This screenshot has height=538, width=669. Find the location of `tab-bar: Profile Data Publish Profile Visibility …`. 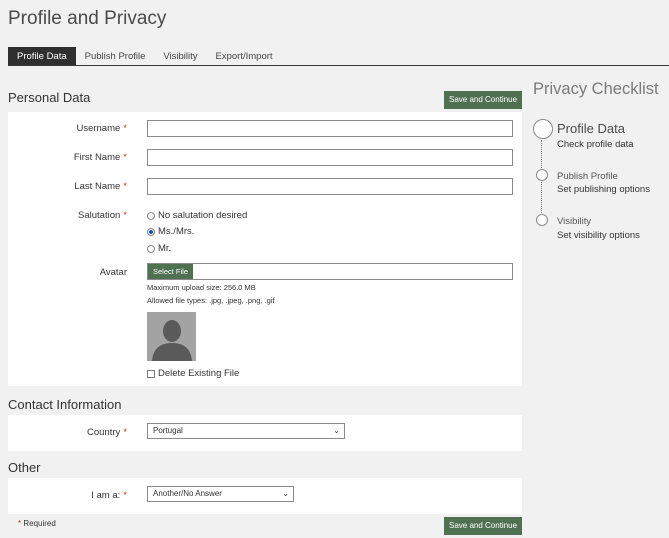

tab-bar: Profile Data Publish Profile Visibility … is located at coordinates (145, 56).